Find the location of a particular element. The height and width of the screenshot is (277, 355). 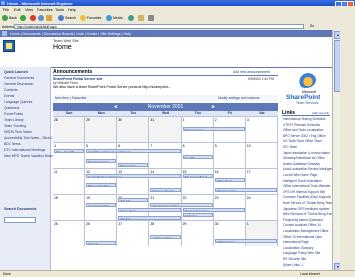

calendar-event: Pres - Sun PM is located at coordinates (69, 151).